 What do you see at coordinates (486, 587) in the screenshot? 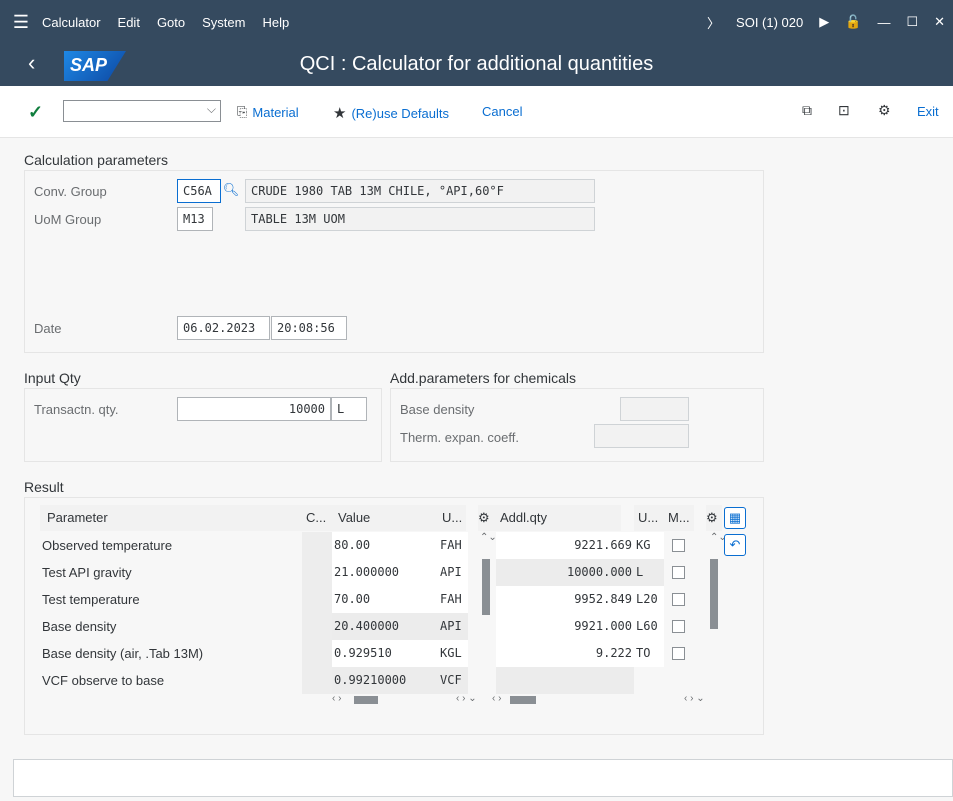
I see `left-table-vscroll-thumb` at bounding box center [486, 587].